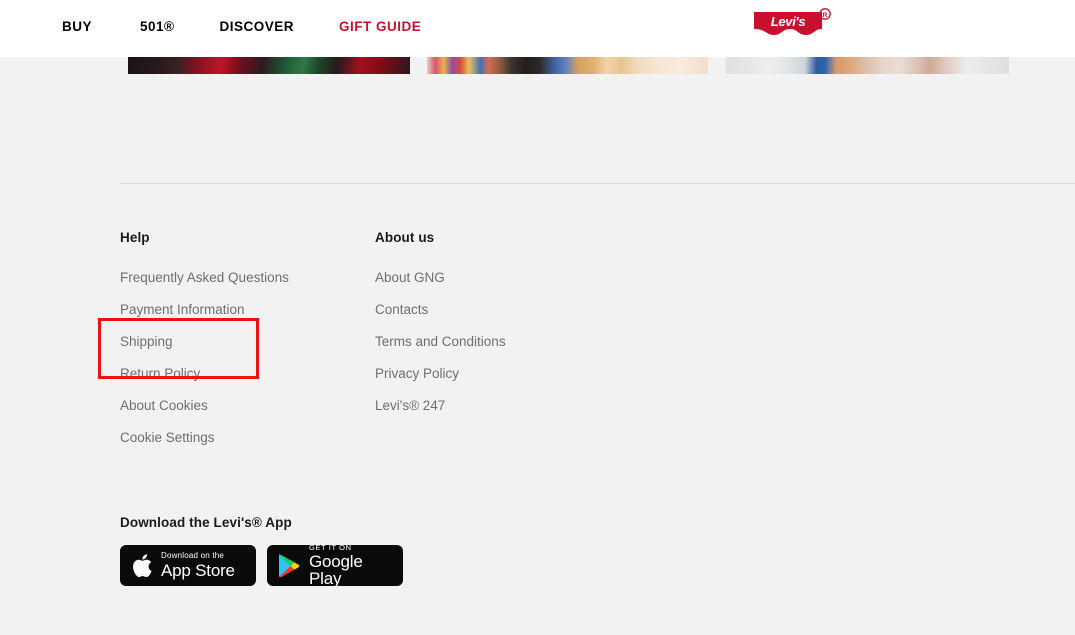 This screenshot has height=635, width=1075. Describe the element at coordinates (204, 310) in the screenshot. I see `footer-link-payment-information: Payment Information` at that location.